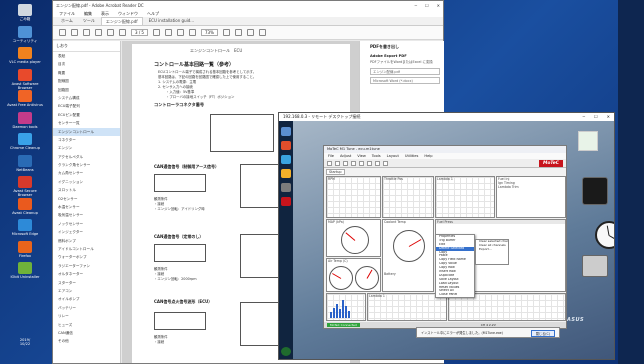  I want to click on hand-icon, so click(168, 32).